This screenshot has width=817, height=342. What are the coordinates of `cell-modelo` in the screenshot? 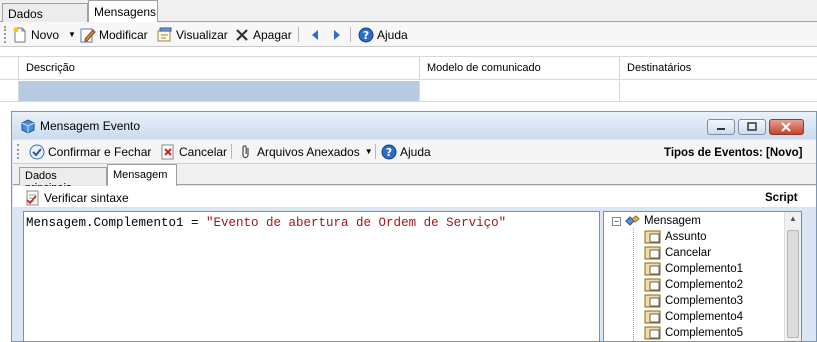 It's located at (520, 91).